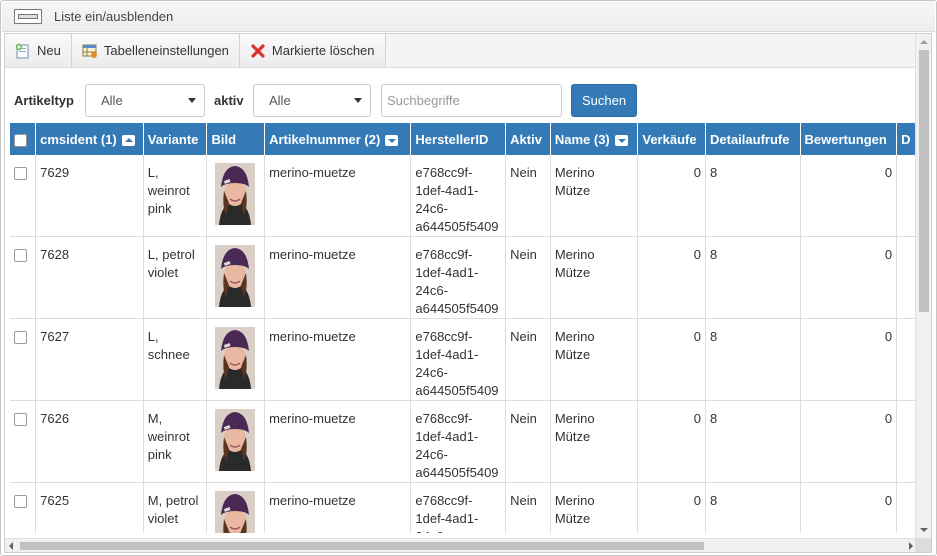  What do you see at coordinates (112, 100) in the screenshot?
I see `artikeltyp-select-value: Alle` at bounding box center [112, 100].